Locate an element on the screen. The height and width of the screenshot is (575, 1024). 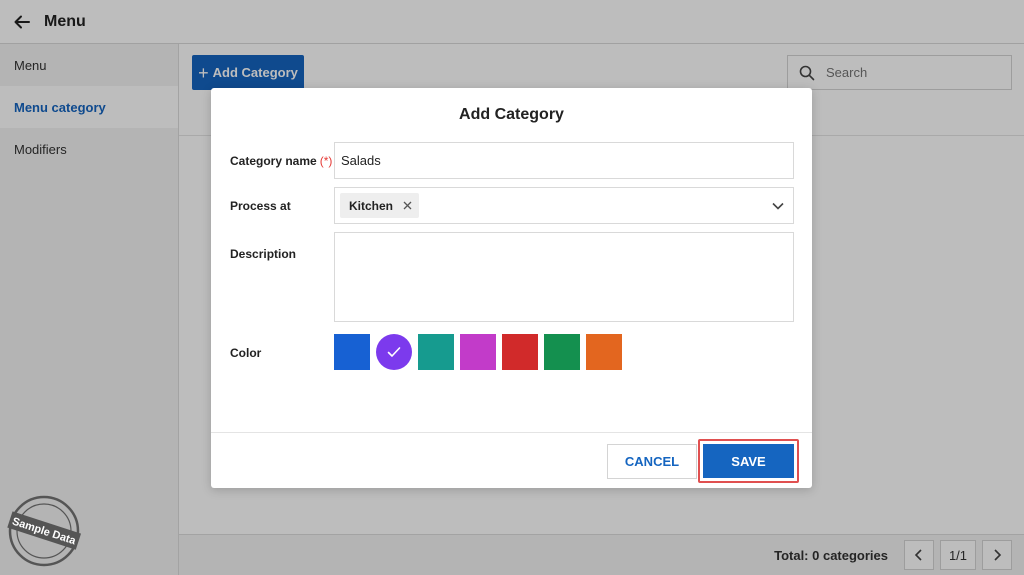
save-button: SAVE is located at coordinates (748, 461).